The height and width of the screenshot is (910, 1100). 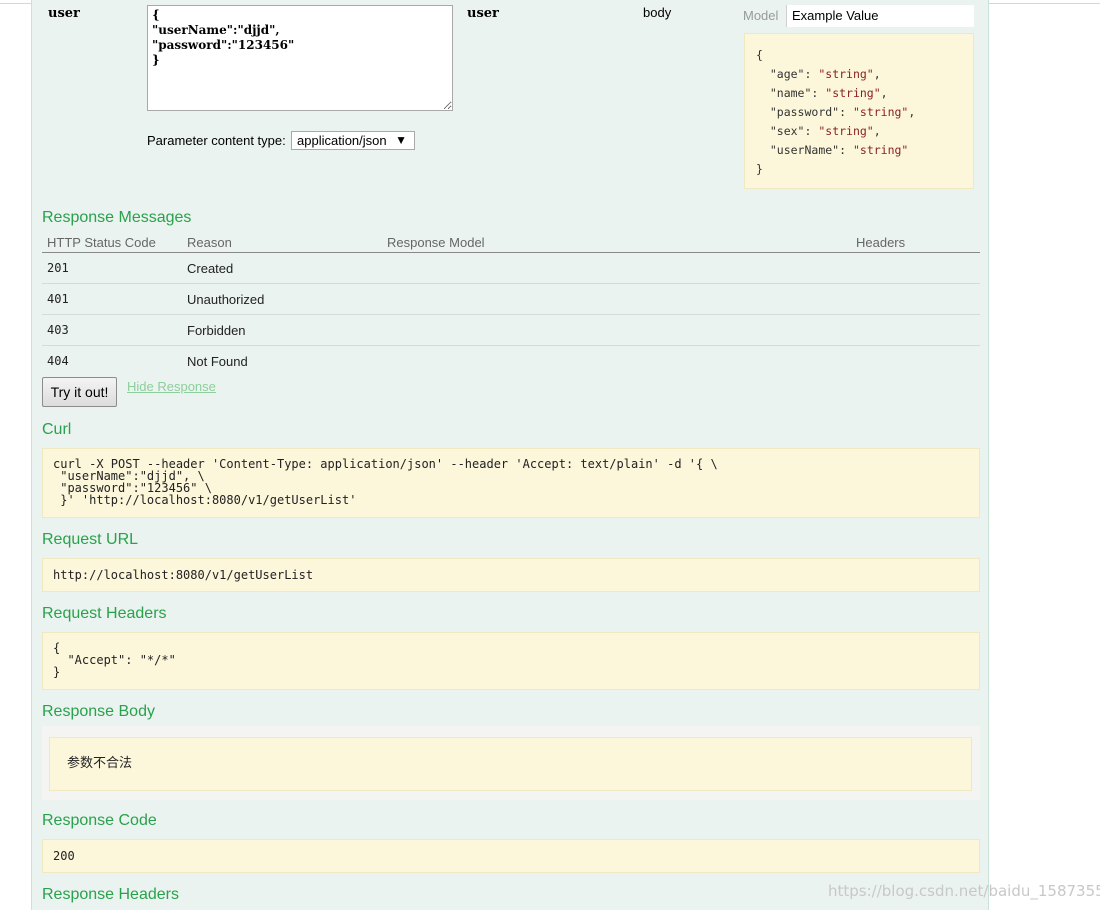 I want to click on json-line: "name": "string",, so click(x=828, y=93).